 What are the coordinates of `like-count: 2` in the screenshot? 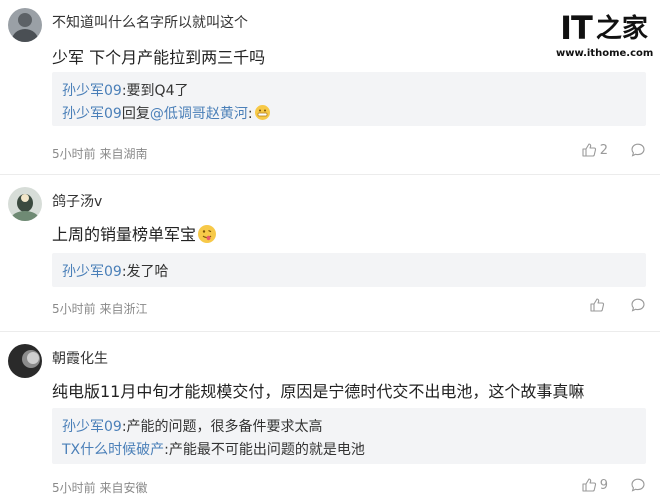 It's located at (603, 150).